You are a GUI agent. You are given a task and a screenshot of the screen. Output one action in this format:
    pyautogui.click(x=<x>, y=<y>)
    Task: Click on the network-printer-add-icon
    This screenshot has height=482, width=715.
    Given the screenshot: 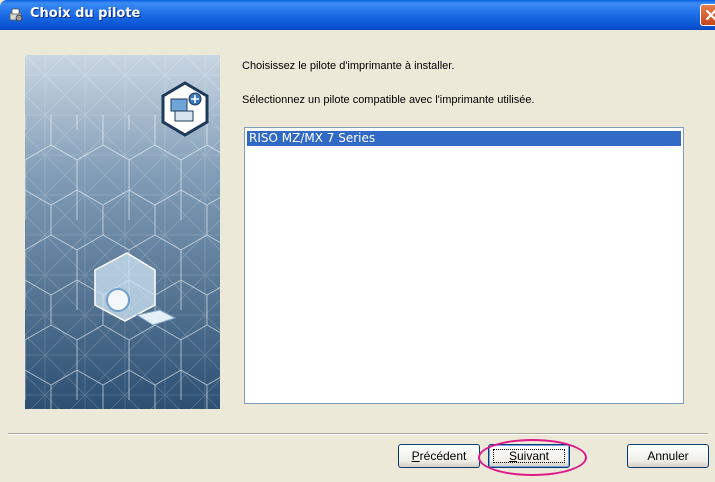 What is the action you would take?
    pyautogui.click(x=185, y=109)
    